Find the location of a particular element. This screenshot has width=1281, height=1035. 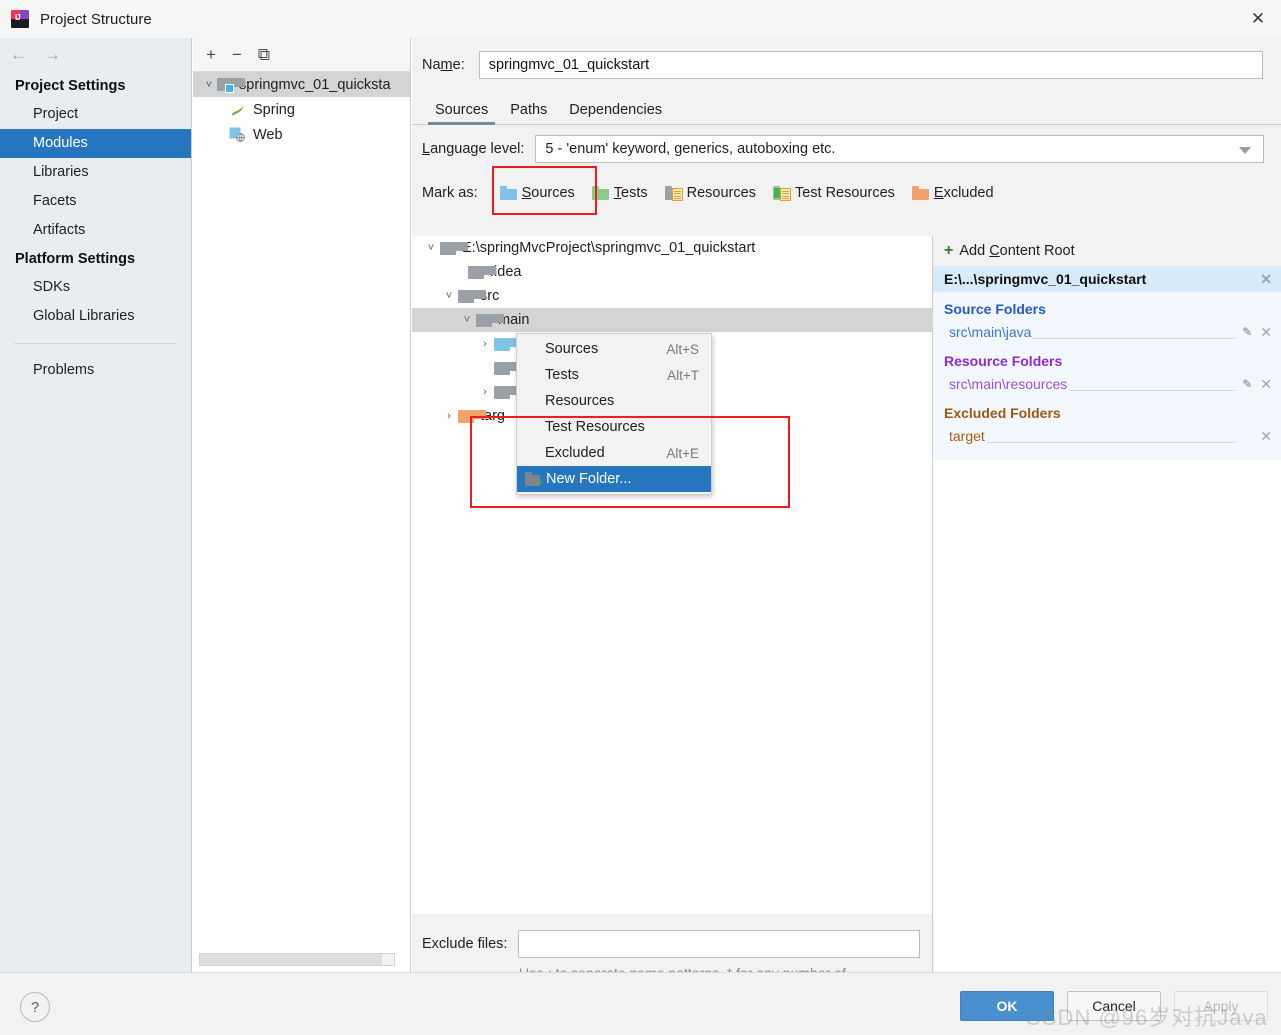

sidebar-item-problems: Problems is located at coordinates (95, 370).